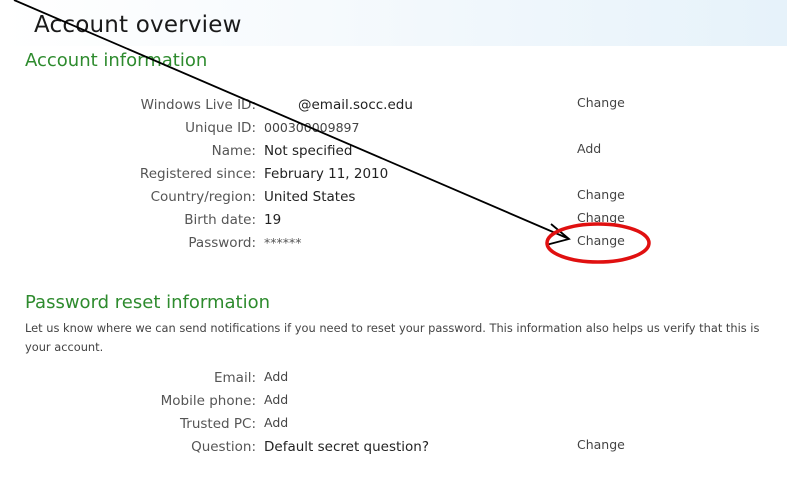  What do you see at coordinates (223, 447) in the screenshot?
I see `label-question: Question:` at bounding box center [223, 447].